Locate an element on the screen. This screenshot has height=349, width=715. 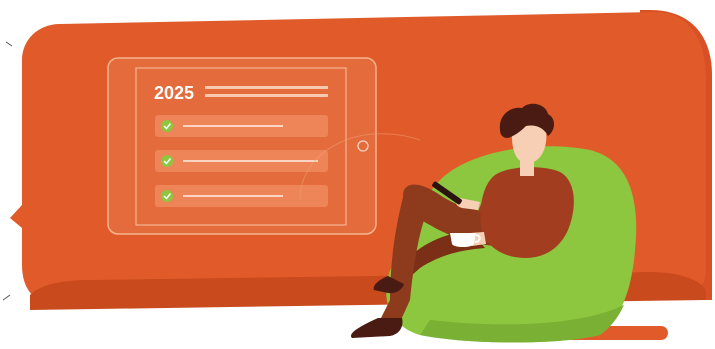
tablet-year: 2025 is located at coordinates (174, 93).